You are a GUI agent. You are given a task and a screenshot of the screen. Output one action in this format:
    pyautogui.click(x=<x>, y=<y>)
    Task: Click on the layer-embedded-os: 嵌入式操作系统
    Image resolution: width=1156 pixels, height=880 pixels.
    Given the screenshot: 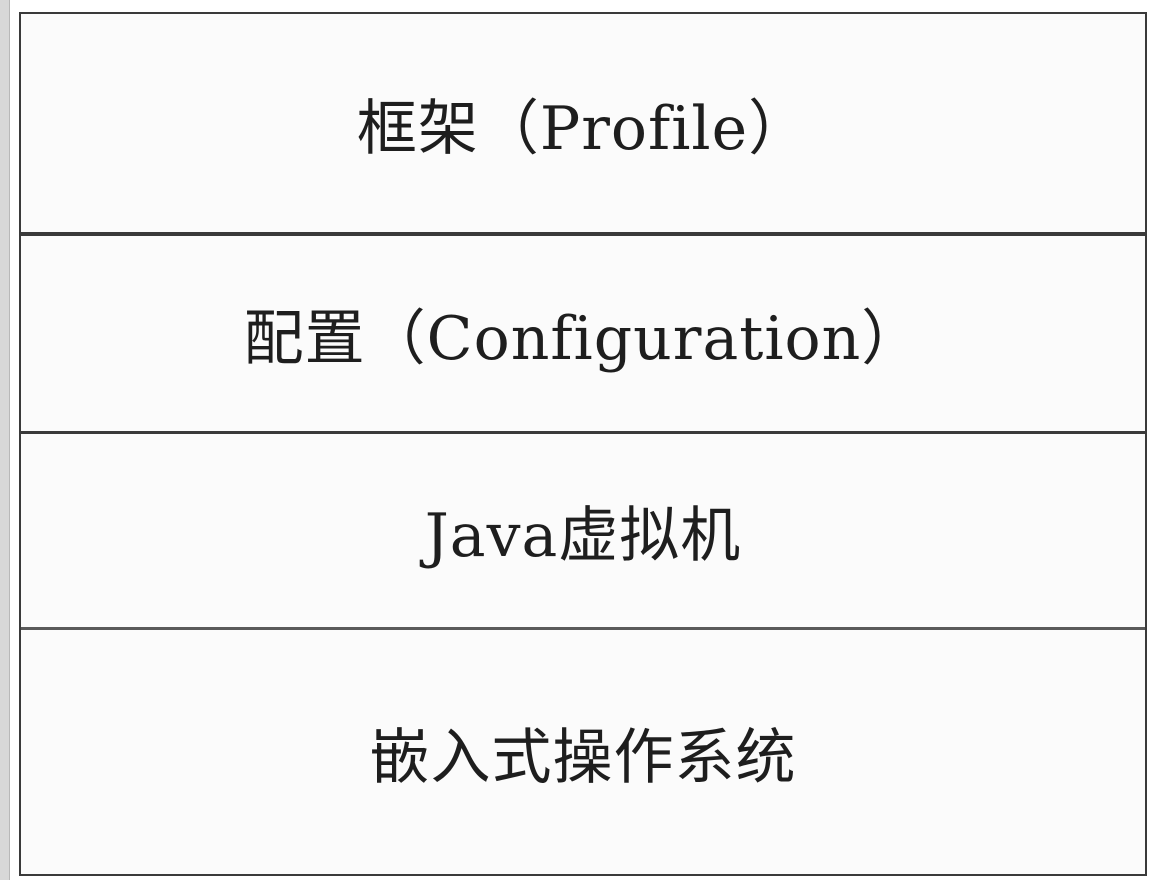 What is the action you would take?
    pyautogui.click(x=583, y=757)
    